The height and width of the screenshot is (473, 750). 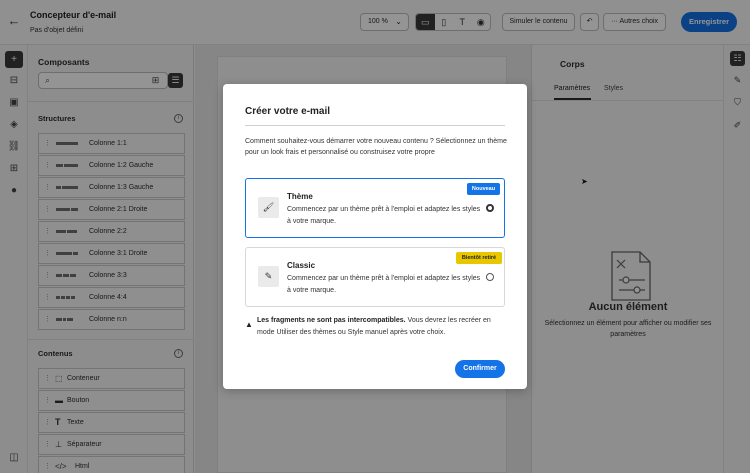 I want to click on confirm-button: Confirmer, so click(x=480, y=369).